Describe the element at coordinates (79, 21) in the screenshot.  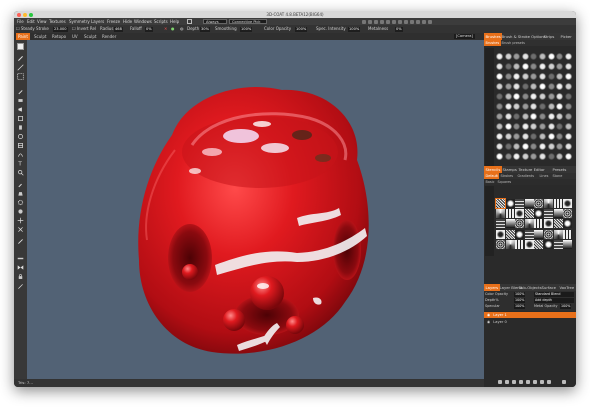
I see `menu-symmetry: Symmetry` at that location.